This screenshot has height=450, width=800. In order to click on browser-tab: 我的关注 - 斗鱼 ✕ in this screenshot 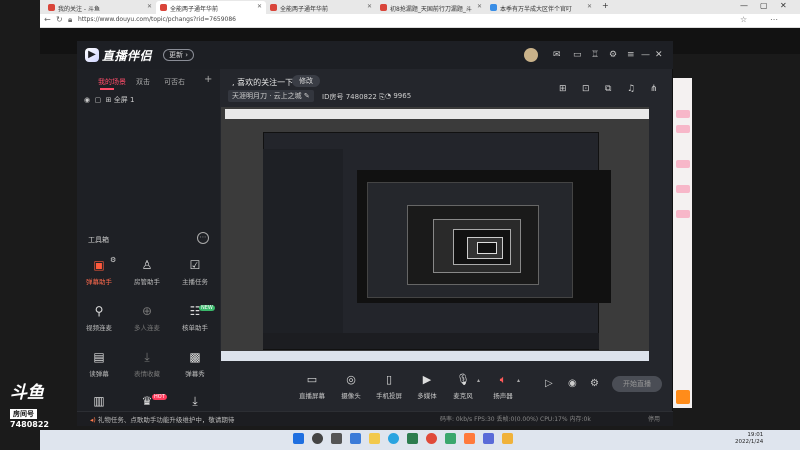, I will do `click(100, 7)`.